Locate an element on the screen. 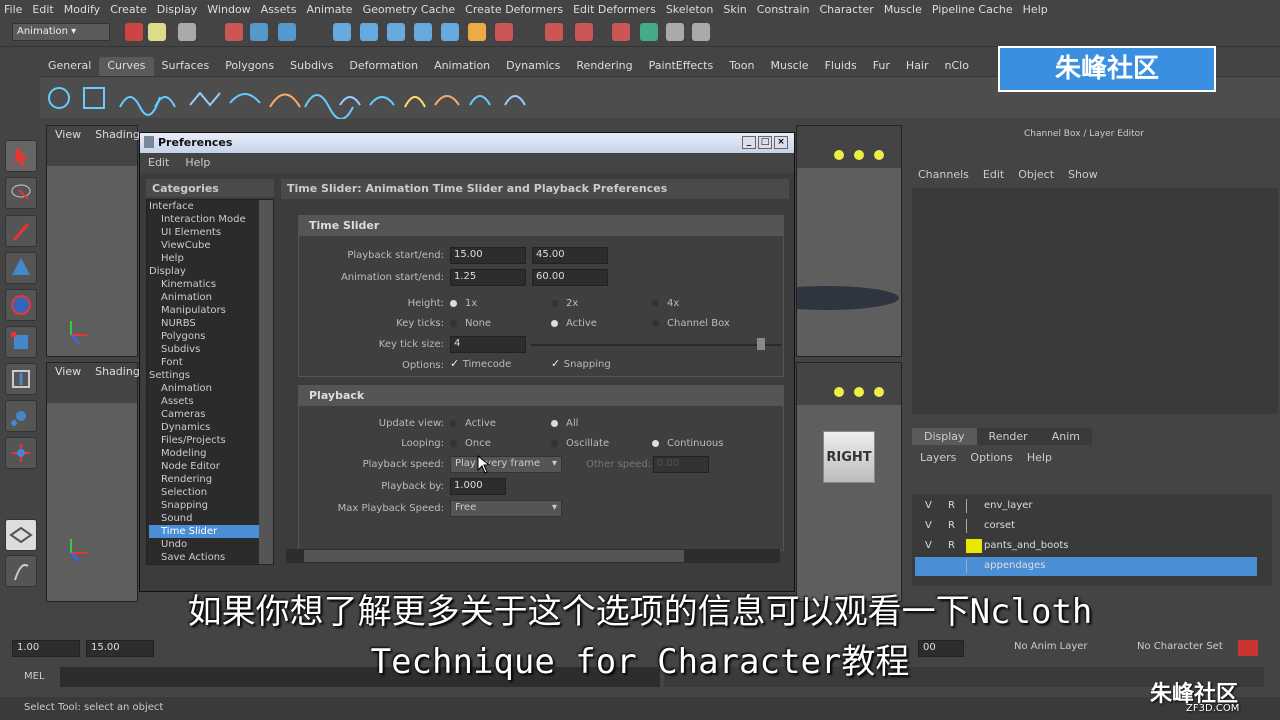 The height and width of the screenshot is (720, 1280). radio-height-2x: 2x is located at coordinates (564, 303).